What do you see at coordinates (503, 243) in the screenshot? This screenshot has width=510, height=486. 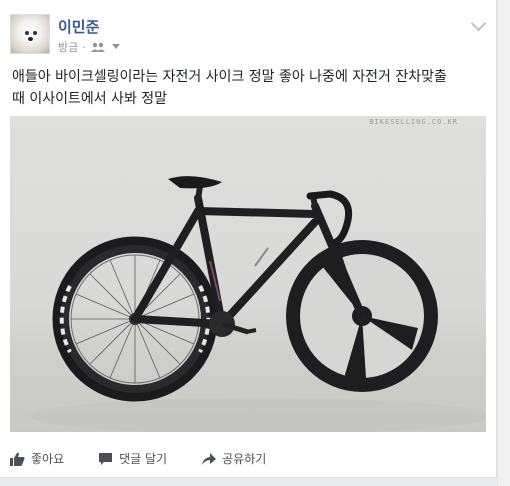 I see `scrollbar` at bounding box center [503, 243].